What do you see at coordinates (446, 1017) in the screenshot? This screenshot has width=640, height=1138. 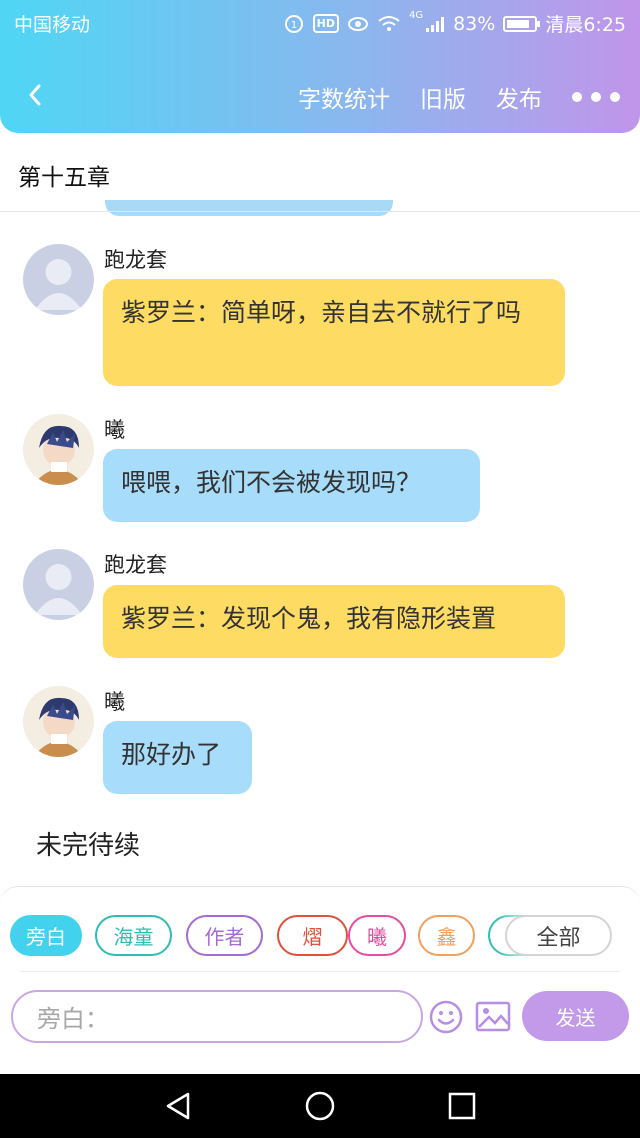 I see `emoji-icon` at bounding box center [446, 1017].